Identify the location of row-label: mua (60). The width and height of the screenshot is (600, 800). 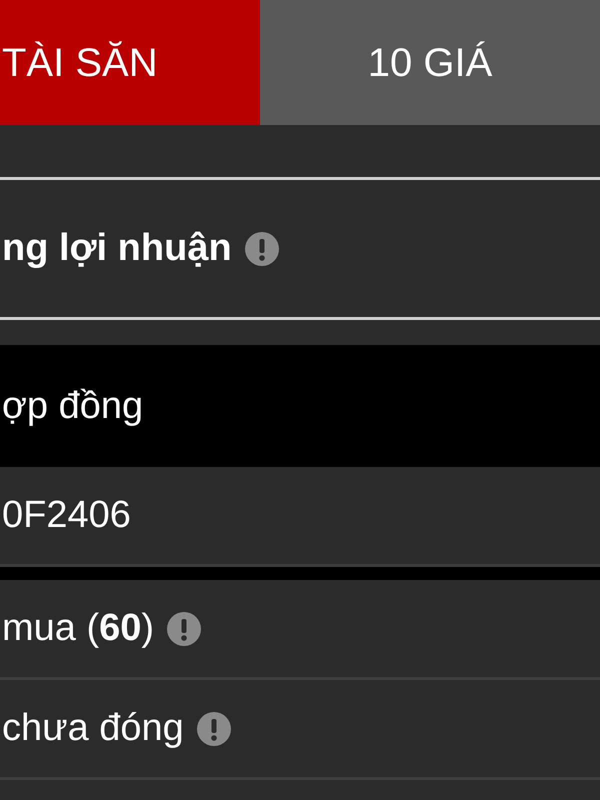
(78, 628).